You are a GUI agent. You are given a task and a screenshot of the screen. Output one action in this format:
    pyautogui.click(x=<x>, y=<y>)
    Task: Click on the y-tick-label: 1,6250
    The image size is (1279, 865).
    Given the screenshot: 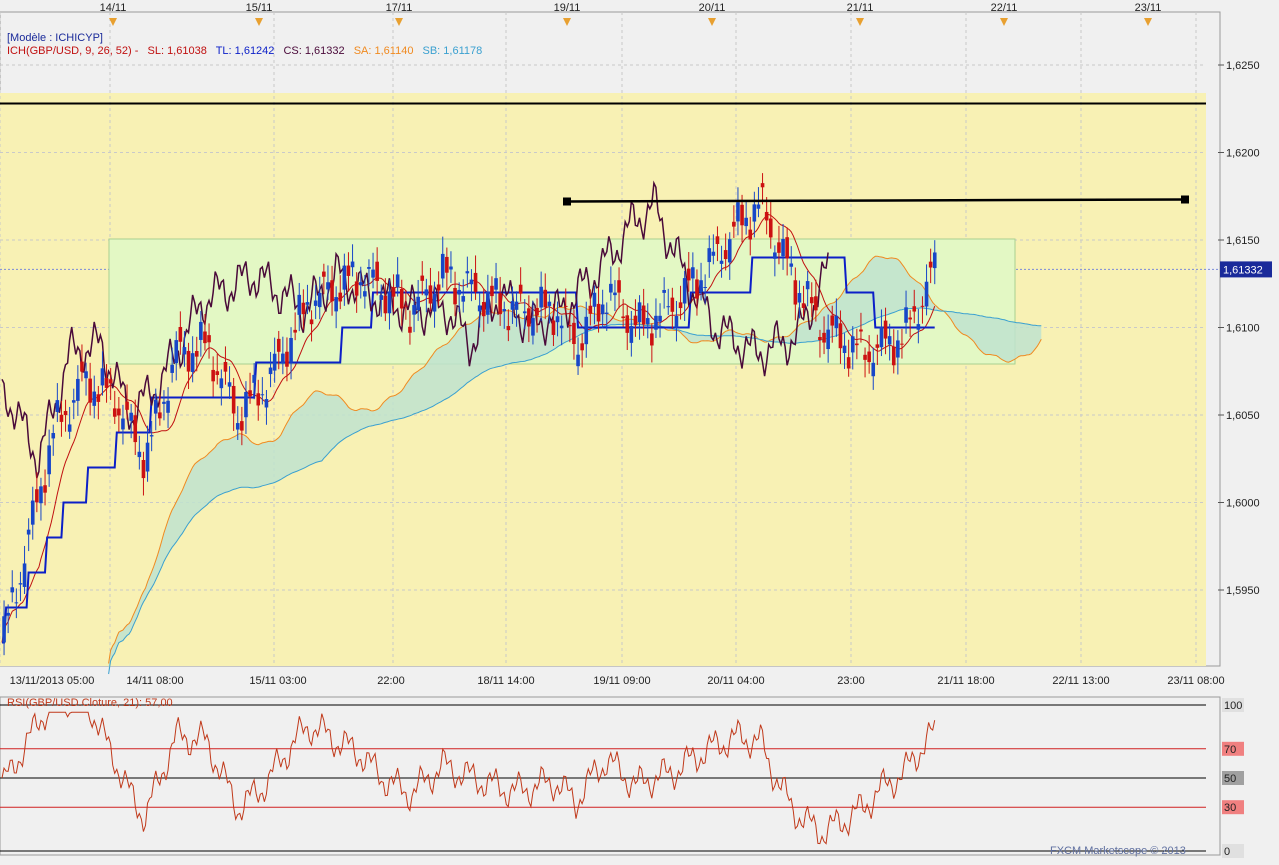 What is the action you would take?
    pyautogui.click(x=1243, y=66)
    